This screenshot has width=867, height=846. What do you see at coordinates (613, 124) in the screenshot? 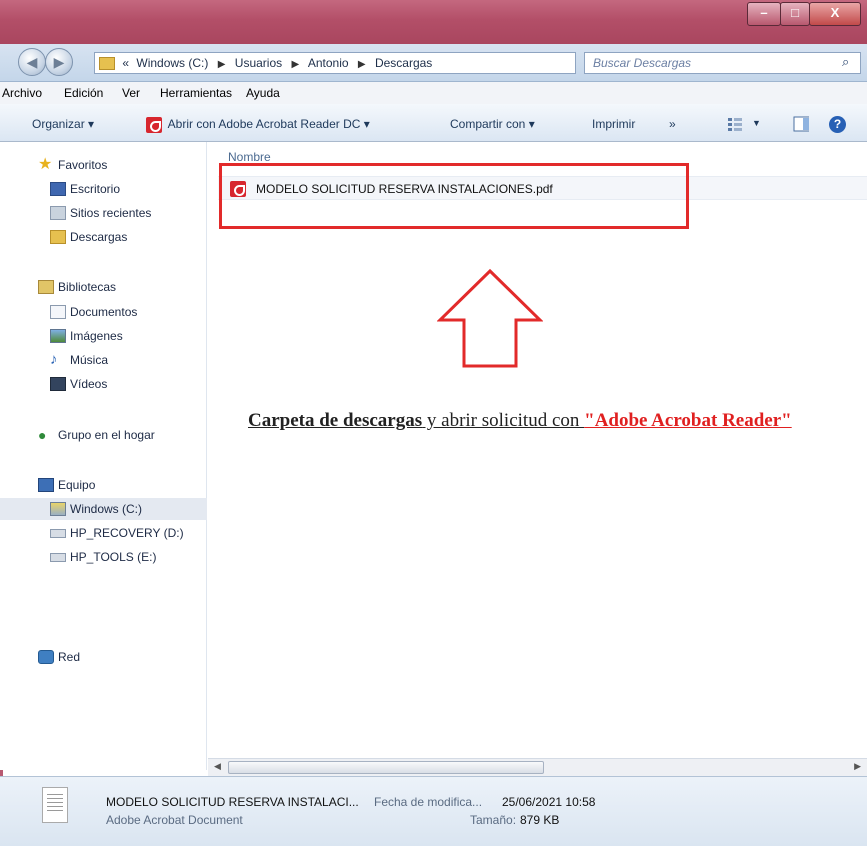
I see `print-button: Imprimir` at bounding box center [613, 124].